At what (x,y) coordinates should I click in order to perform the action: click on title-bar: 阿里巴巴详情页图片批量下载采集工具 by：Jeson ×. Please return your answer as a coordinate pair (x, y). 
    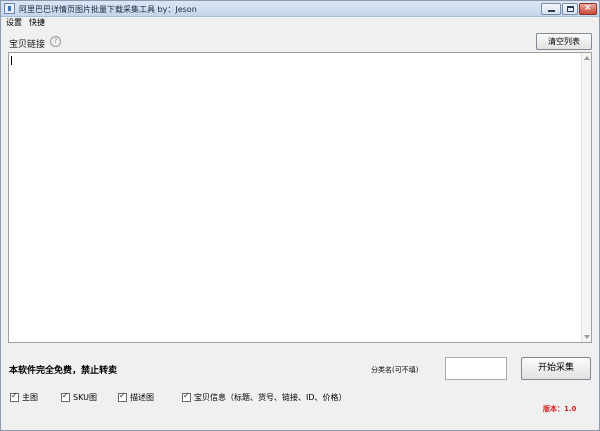
    Looking at the image, I should click on (300, 9).